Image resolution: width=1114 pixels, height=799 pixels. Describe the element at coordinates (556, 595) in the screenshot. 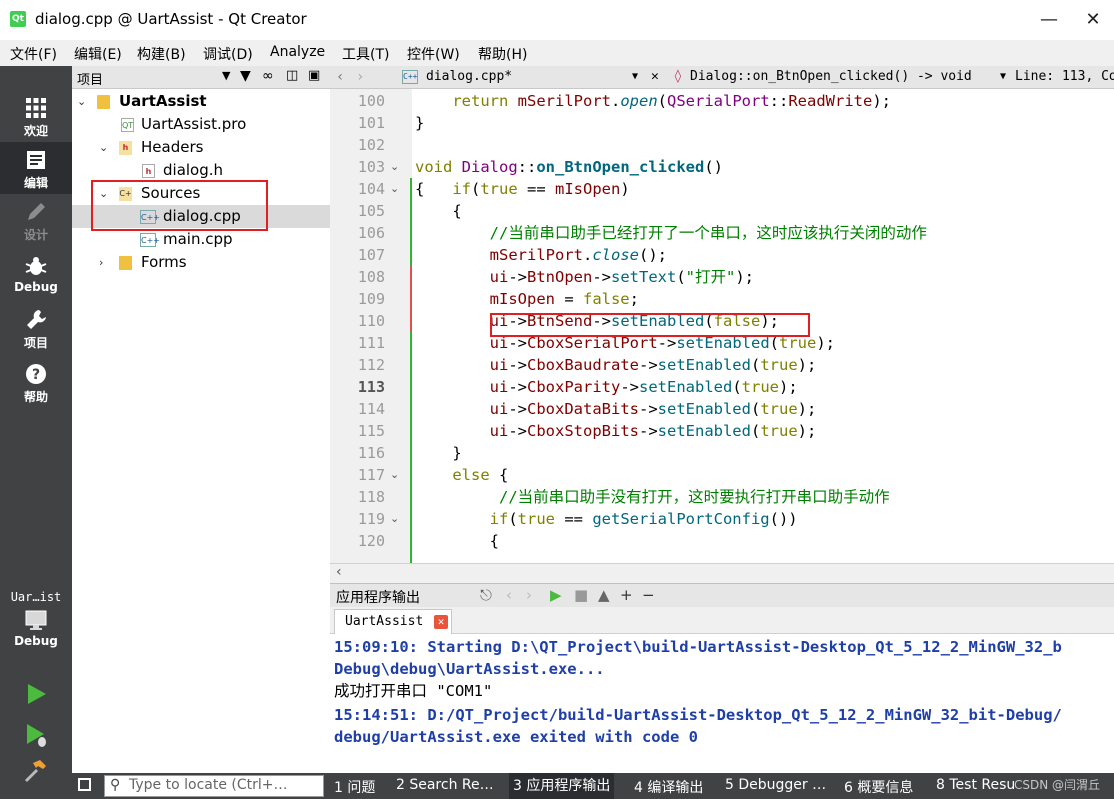

I see `rerun-icon: ▶` at that location.